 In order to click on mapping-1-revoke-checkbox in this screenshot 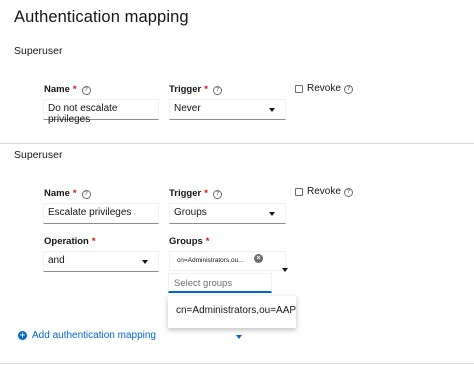, I will do `click(299, 89)`.